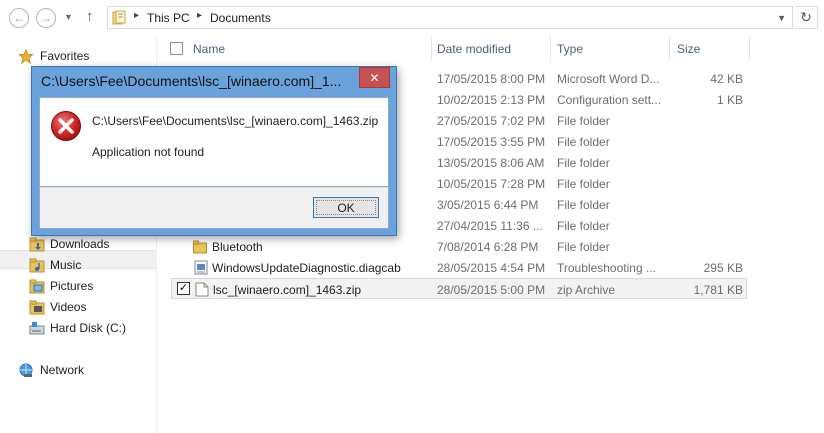 The width and height of the screenshot is (824, 433). I want to click on star-icon, so click(26, 56).